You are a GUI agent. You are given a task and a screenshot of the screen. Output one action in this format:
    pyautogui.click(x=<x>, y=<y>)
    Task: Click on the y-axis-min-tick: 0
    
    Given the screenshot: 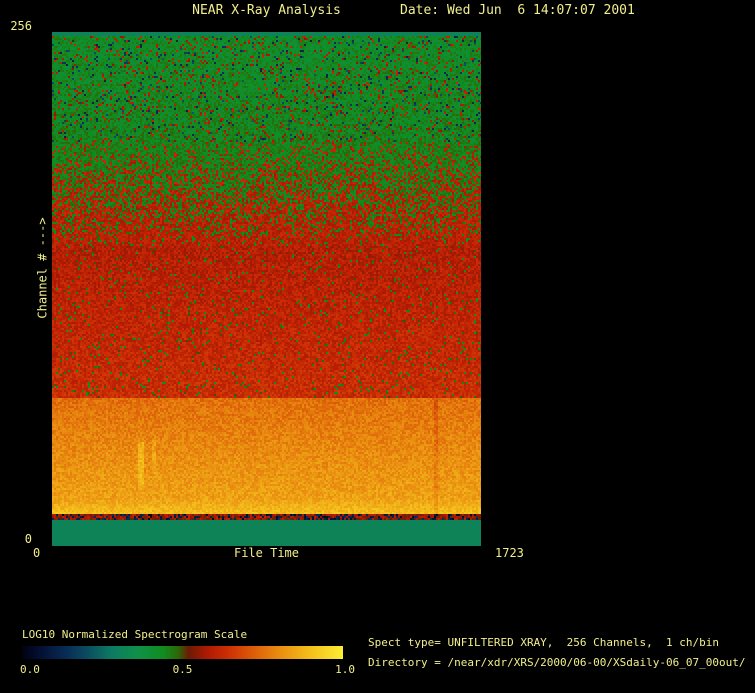 What is the action you would take?
    pyautogui.click(x=28, y=539)
    